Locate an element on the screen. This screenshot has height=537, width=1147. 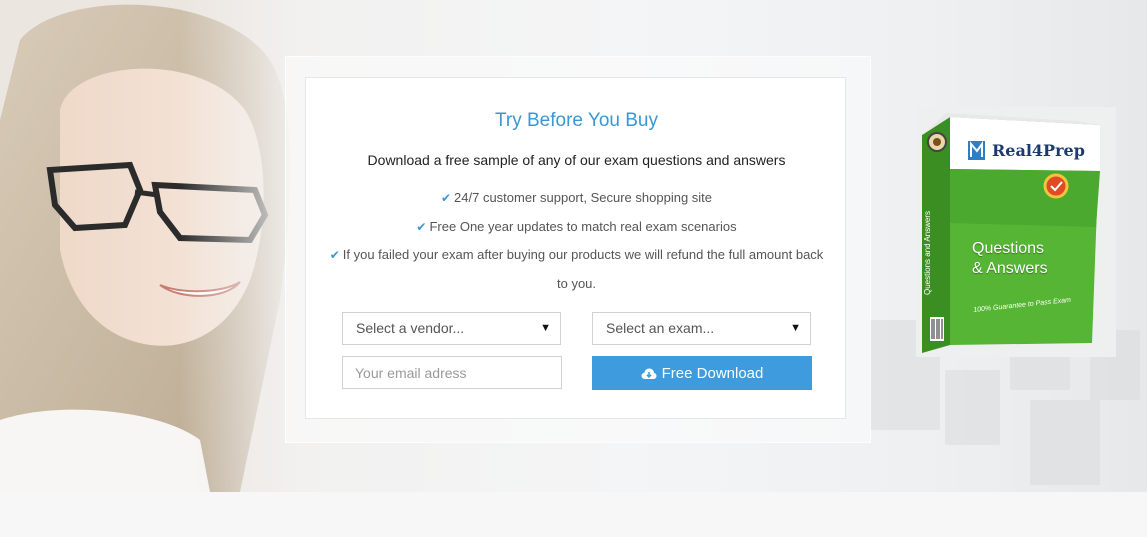
email-input is located at coordinates (452, 372).